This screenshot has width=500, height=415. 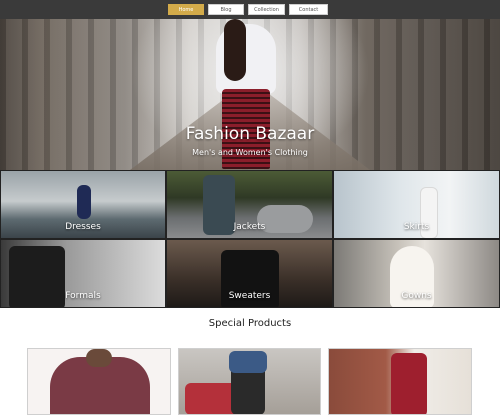 What do you see at coordinates (211, 398) in the screenshot?
I see `product-2-chair` at bounding box center [211, 398].